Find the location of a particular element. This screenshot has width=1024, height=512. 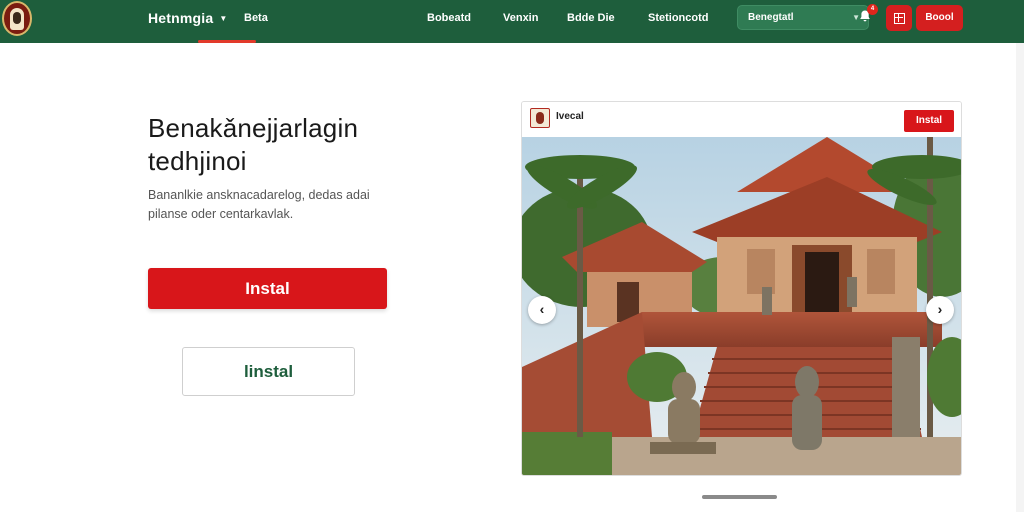

notification-badge: 4 is located at coordinates (872, 9).